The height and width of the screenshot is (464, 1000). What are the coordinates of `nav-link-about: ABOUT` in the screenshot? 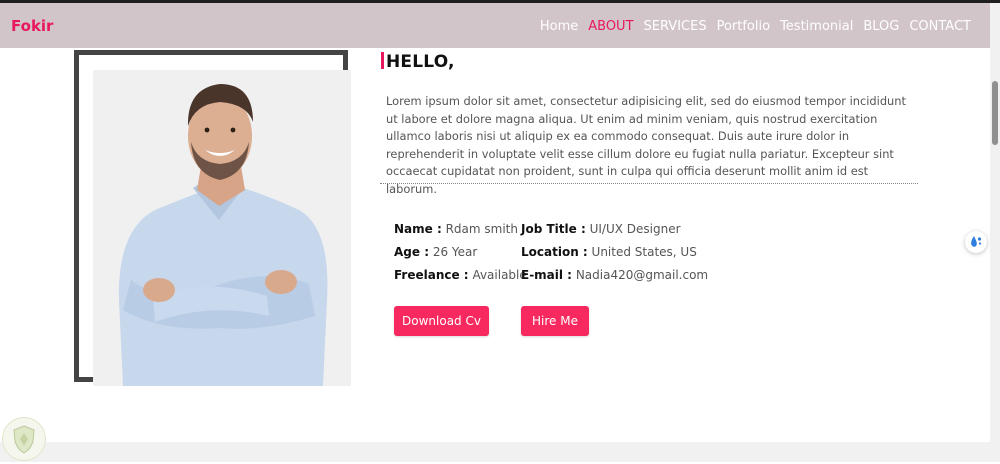 It's located at (610, 26).